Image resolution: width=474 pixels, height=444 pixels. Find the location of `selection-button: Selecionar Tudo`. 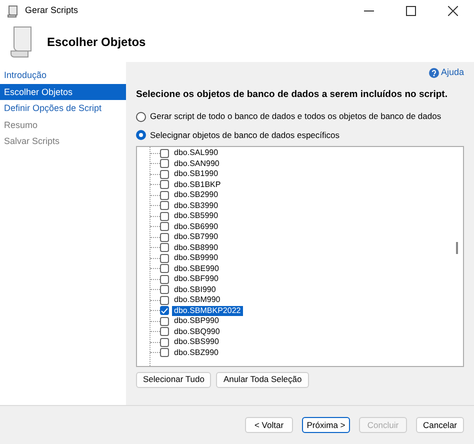

selection-button: Selecionar Tudo is located at coordinates (174, 380).